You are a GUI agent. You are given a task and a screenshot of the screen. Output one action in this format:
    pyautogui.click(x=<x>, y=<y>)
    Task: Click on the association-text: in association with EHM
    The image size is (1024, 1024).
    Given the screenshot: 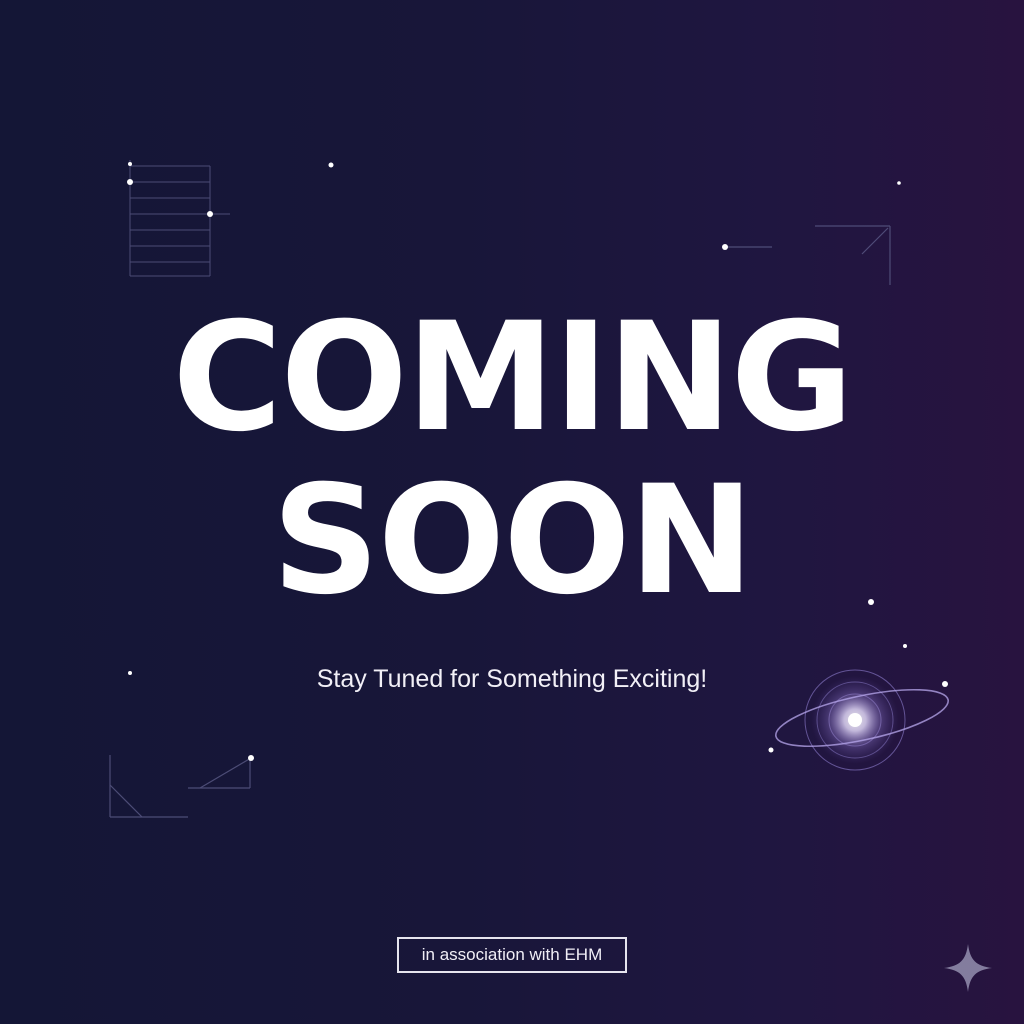 What is the action you would take?
    pyautogui.click(x=512, y=954)
    